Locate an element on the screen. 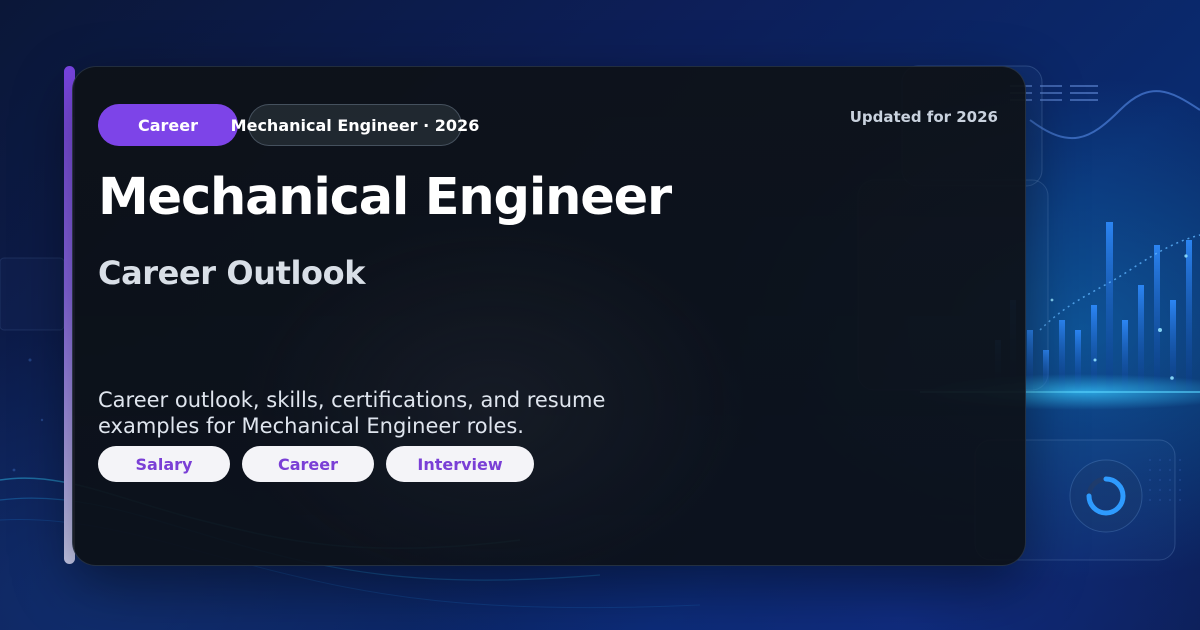 The width and height of the screenshot is (1200, 630). tag-interview: Interview is located at coordinates (460, 464).